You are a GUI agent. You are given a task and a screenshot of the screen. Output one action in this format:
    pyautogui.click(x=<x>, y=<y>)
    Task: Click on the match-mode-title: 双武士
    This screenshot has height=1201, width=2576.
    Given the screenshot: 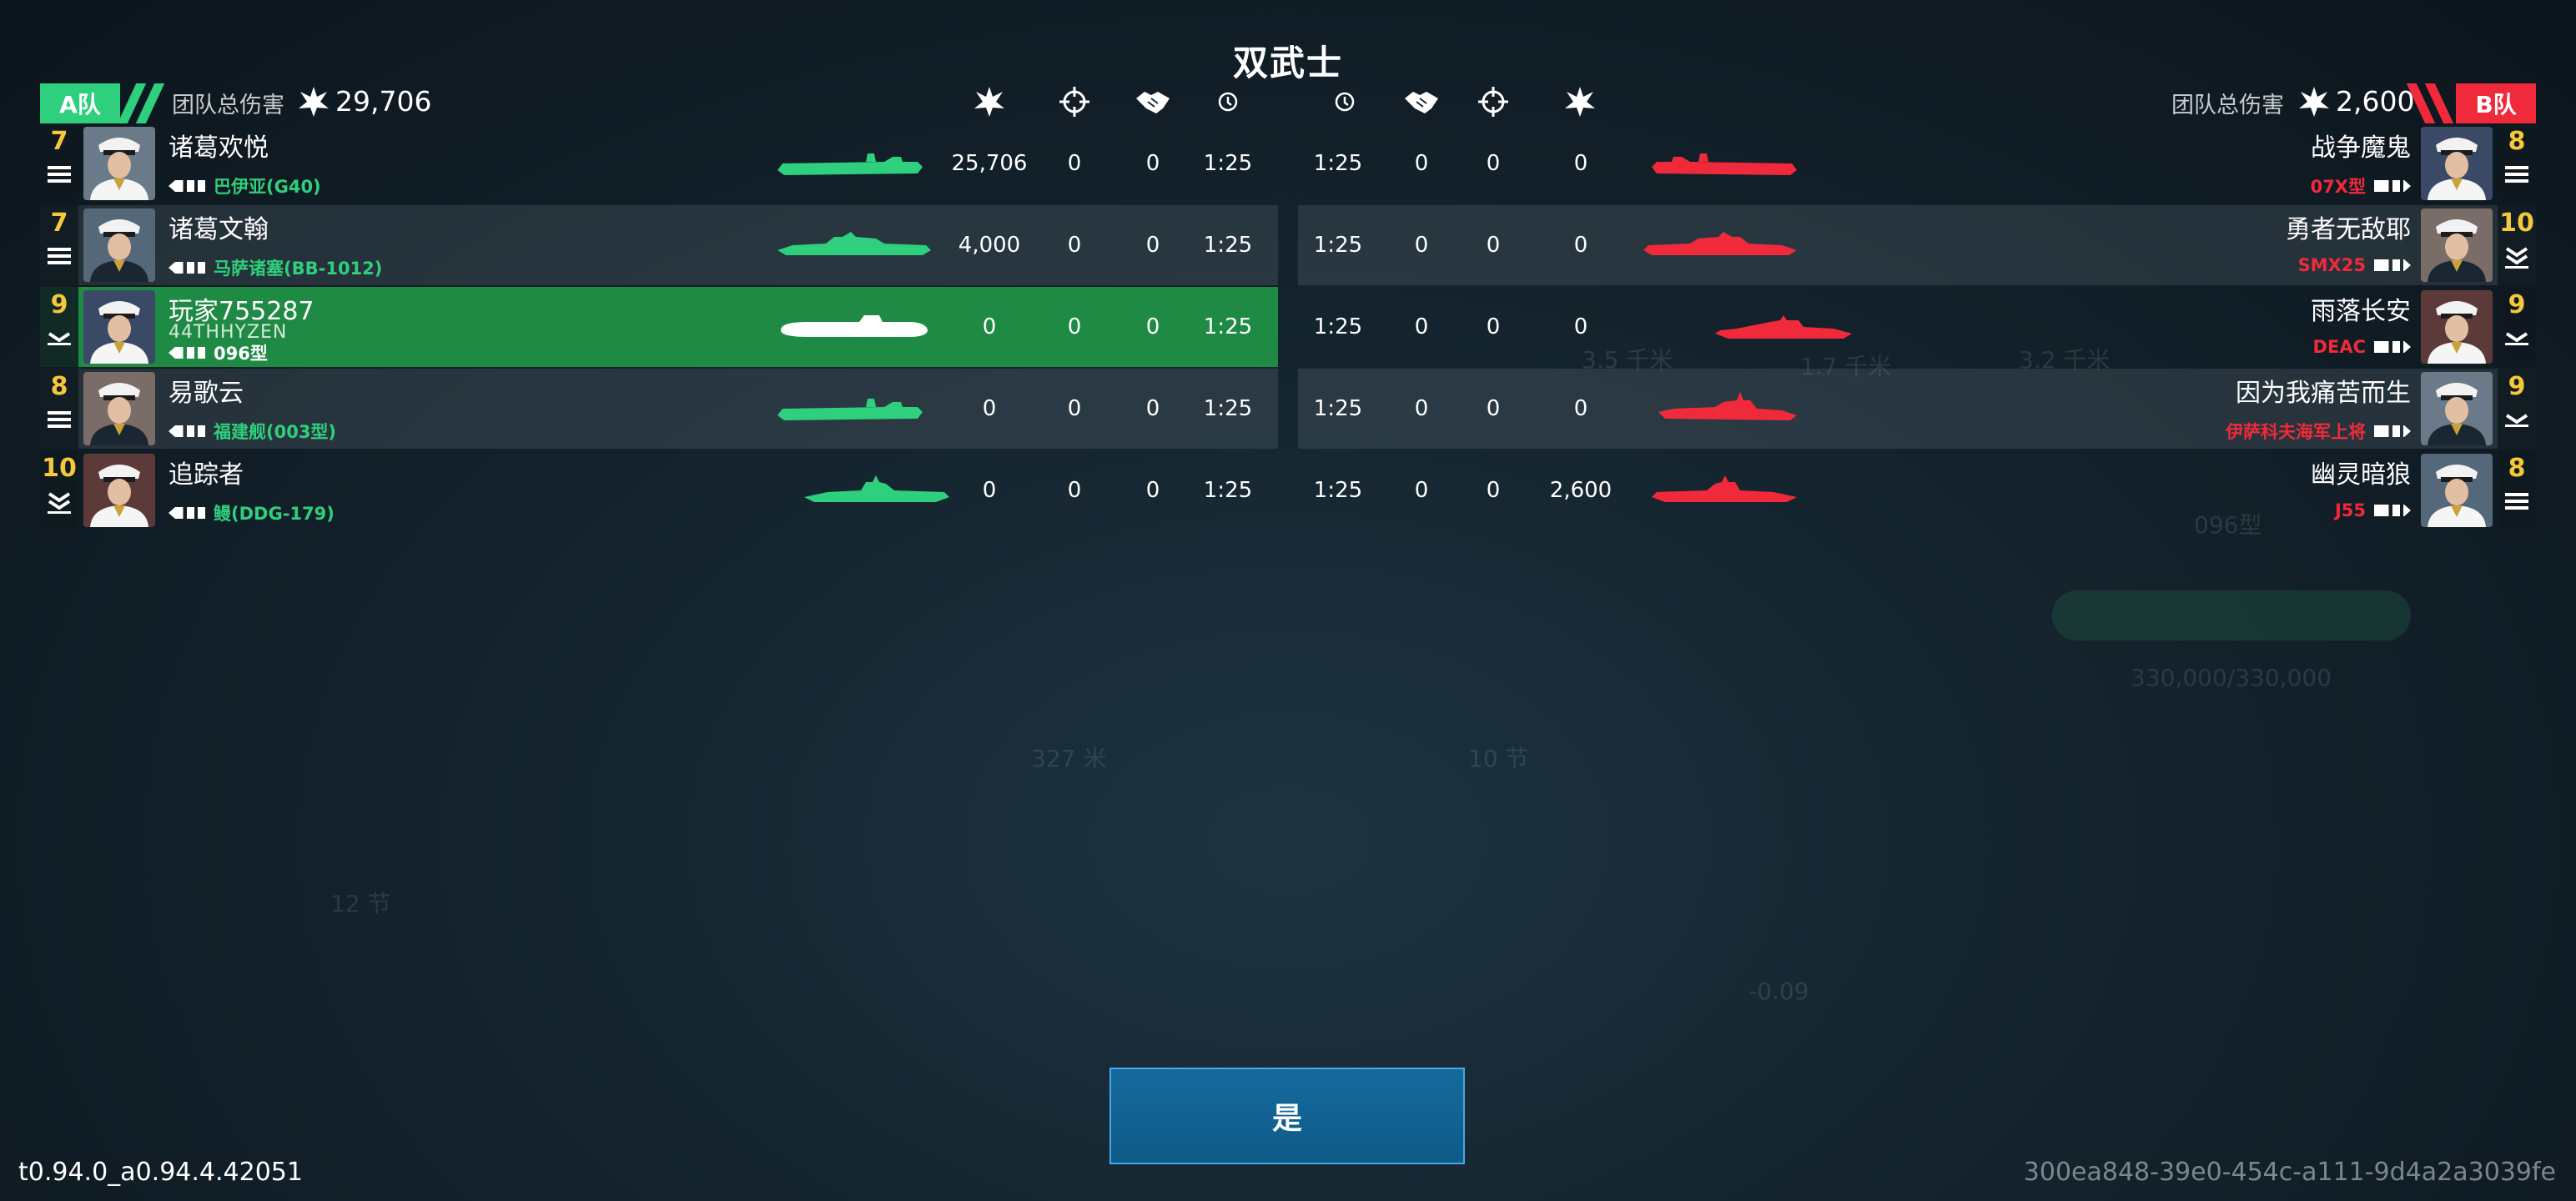 What is the action you would take?
    pyautogui.click(x=1287, y=63)
    